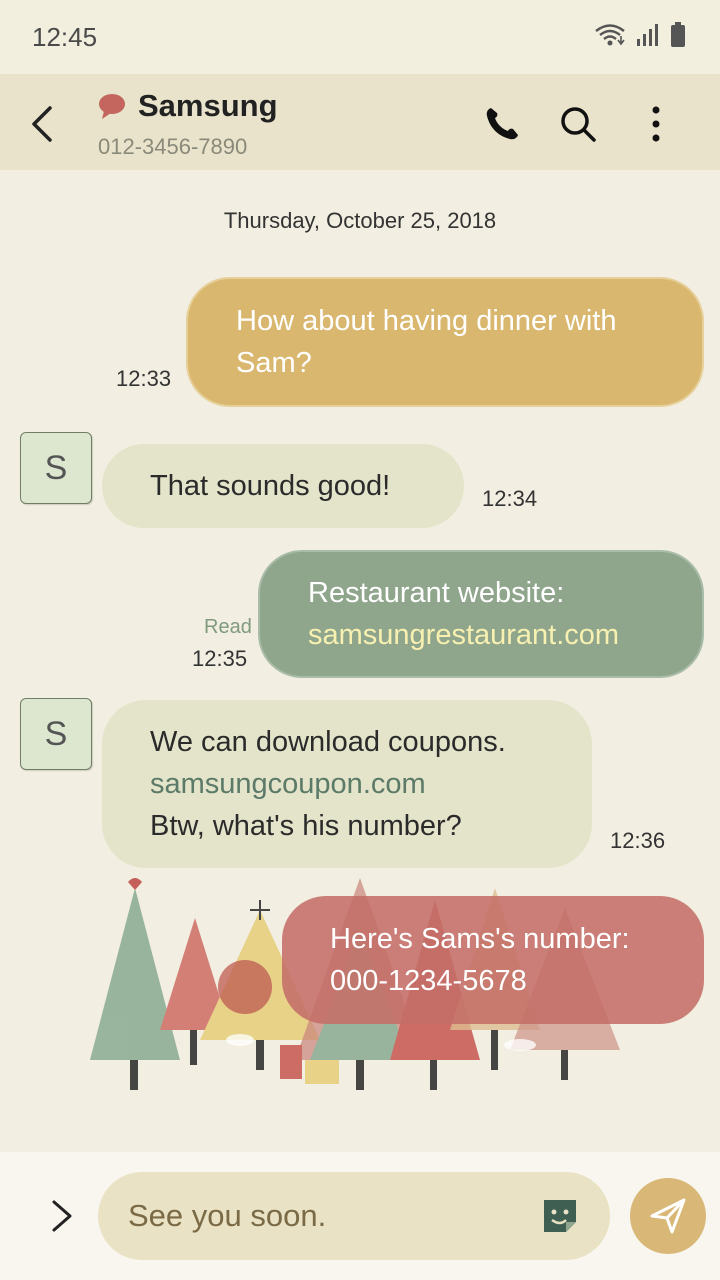 This screenshot has height=1280, width=720. What do you see at coordinates (610, 35) in the screenshot?
I see `wifi-icon` at bounding box center [610, 35].